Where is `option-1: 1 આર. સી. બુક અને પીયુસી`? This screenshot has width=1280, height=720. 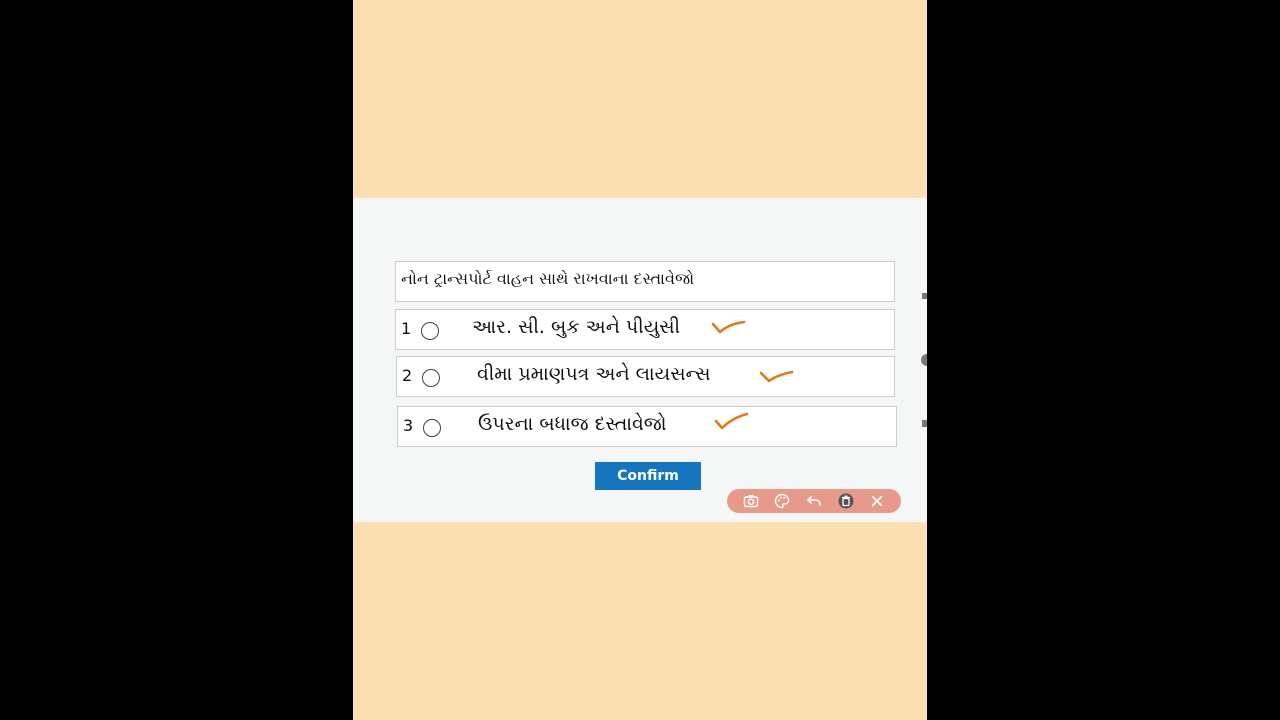 option-1: 1 આર. સી. બુક અને પીયુસી is located at coordinates (645, 329).